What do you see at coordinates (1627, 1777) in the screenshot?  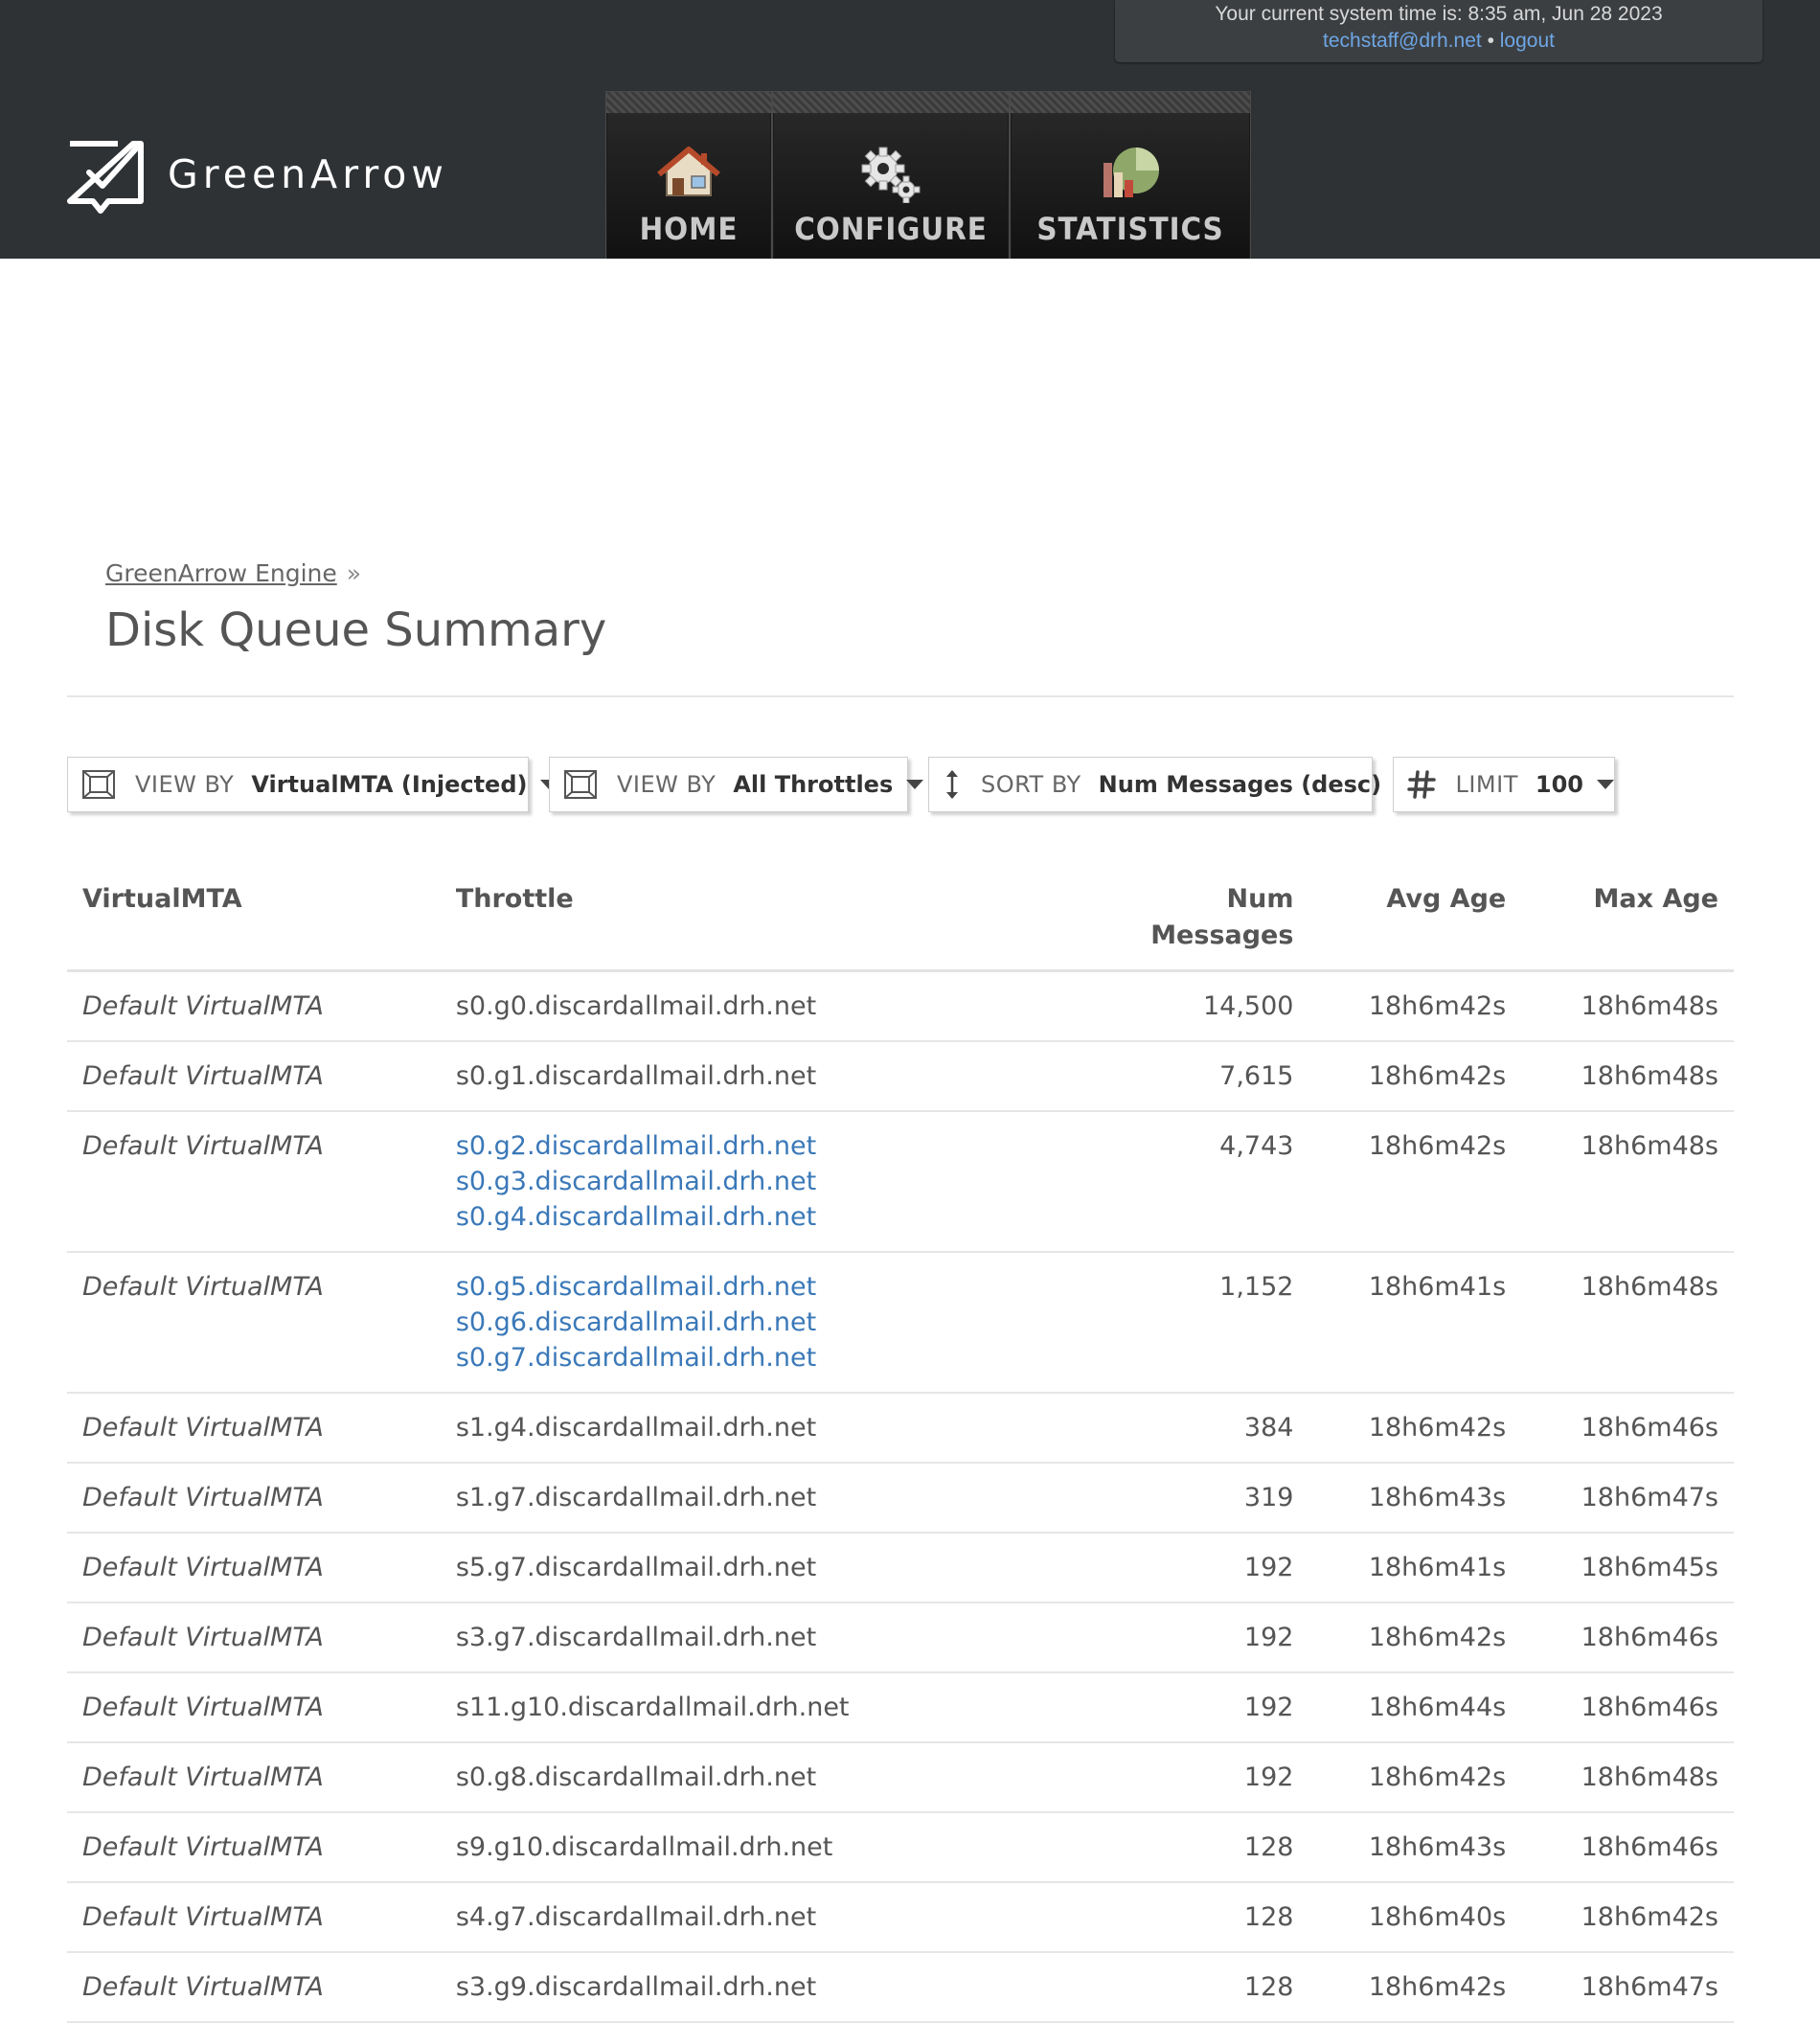 I see `cell-max-age: 18h6m48s` at bounding box center [1627, 1777].